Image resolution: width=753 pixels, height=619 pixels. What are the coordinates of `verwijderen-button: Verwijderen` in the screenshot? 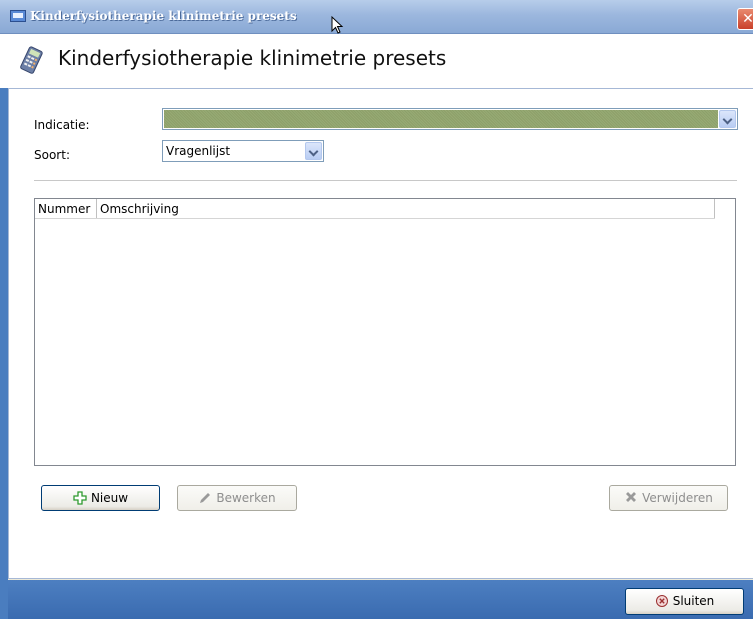 It's located at (668, 498).